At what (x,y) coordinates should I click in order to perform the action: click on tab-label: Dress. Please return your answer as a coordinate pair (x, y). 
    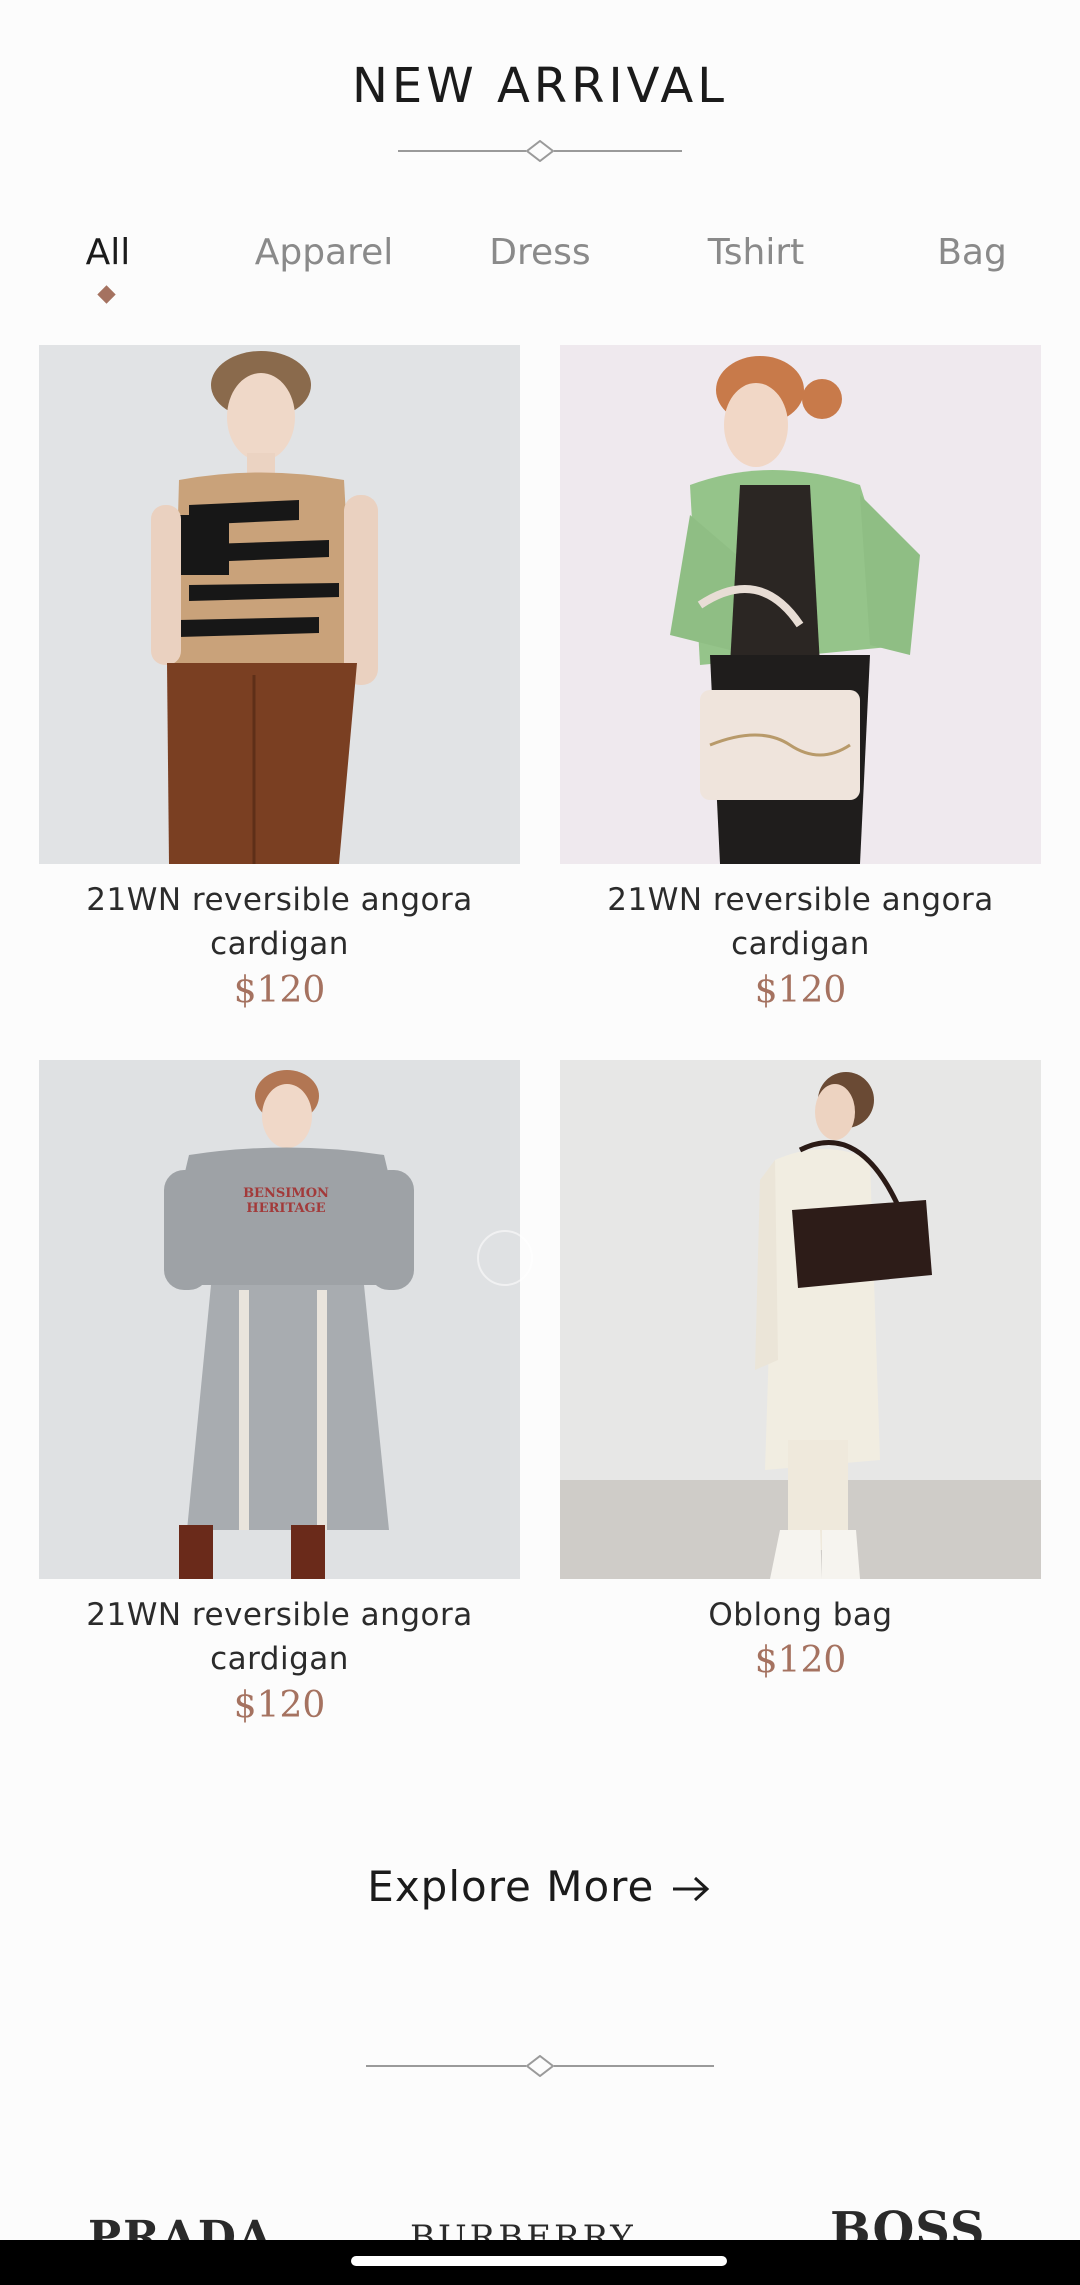
    Looking at the image, I should click on (540, 252).